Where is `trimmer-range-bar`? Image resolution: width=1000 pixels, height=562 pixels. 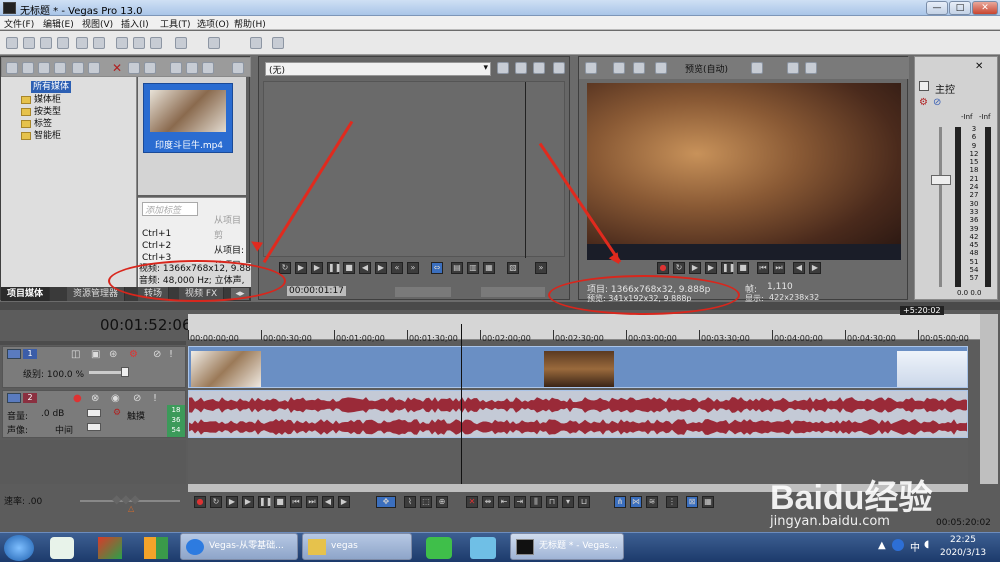
trimmer-range-bar is located at coordinates (423, 292).